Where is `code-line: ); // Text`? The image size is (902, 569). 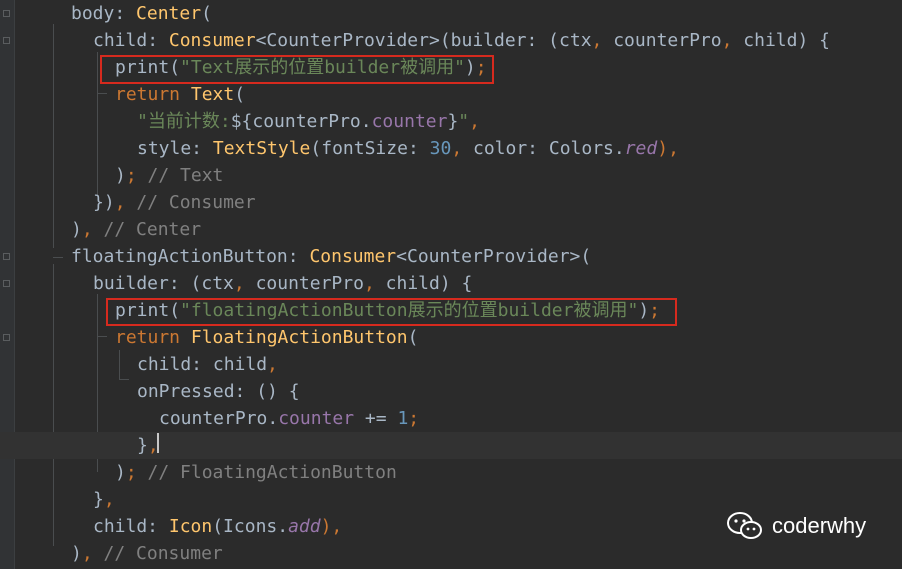 code-line: ); // Text is located at coordinates (451, 175).